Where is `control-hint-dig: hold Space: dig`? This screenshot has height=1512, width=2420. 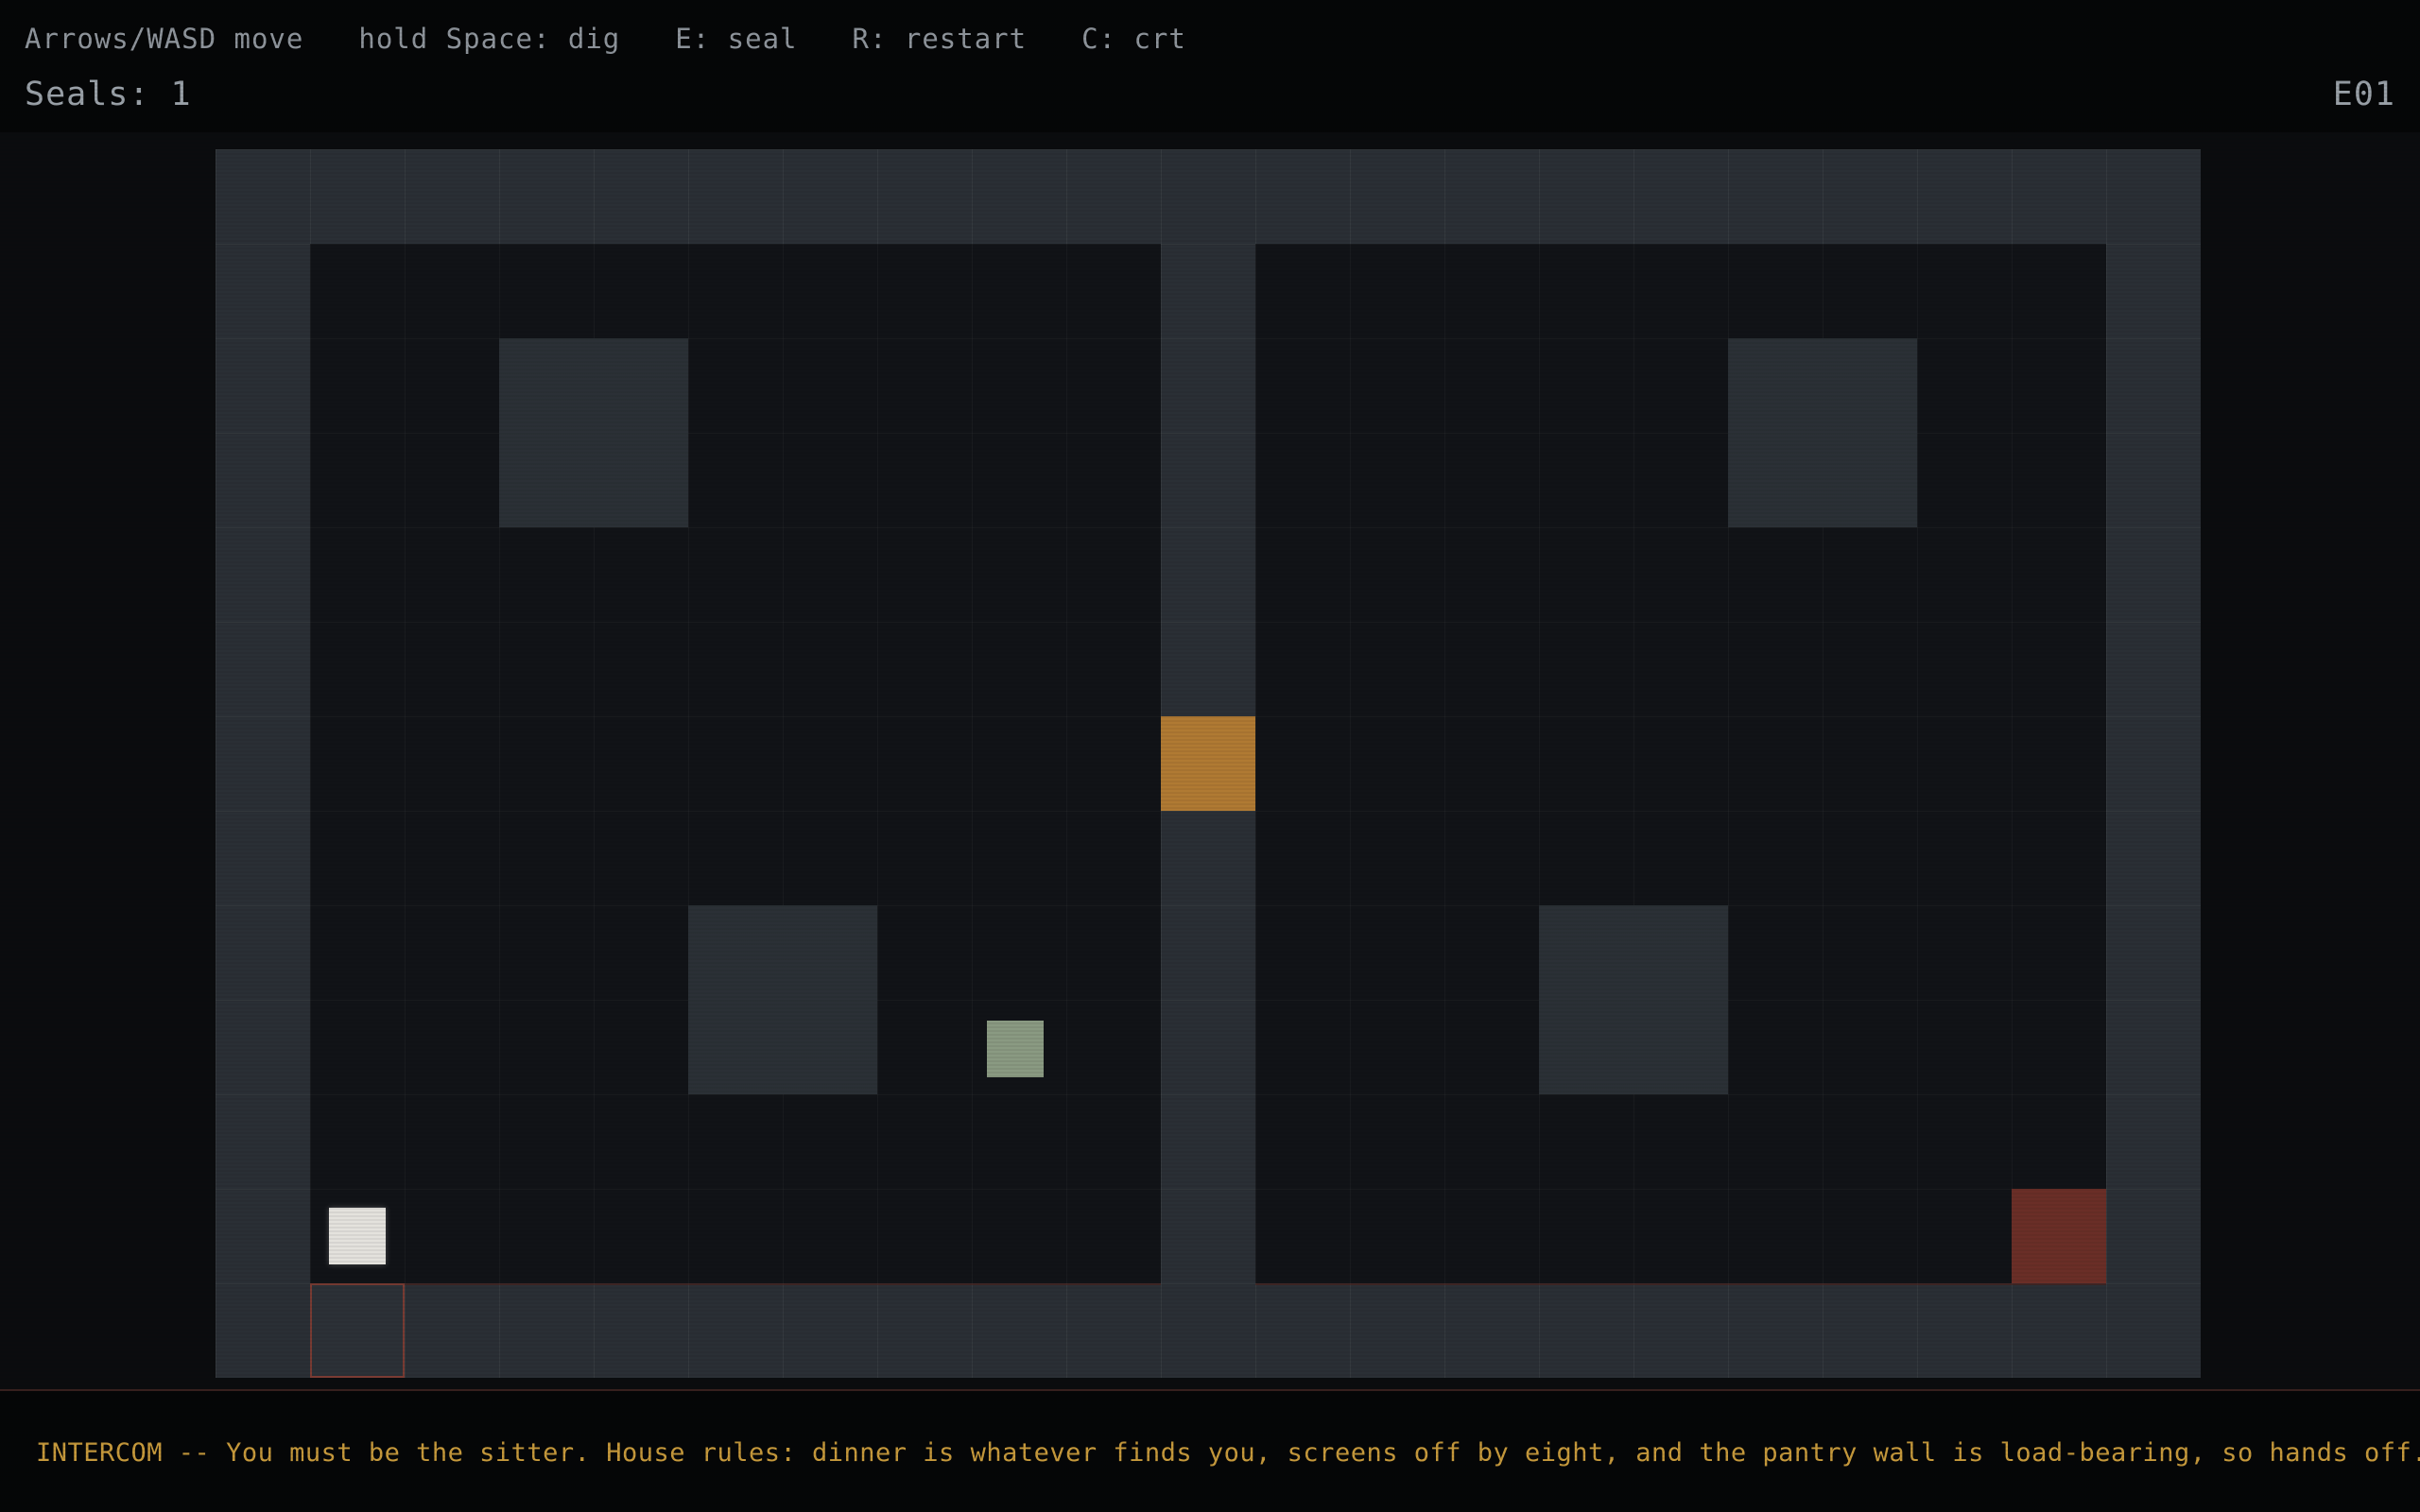
control-hint-dig: hold Space: dig is located at coordinates (490, 39).